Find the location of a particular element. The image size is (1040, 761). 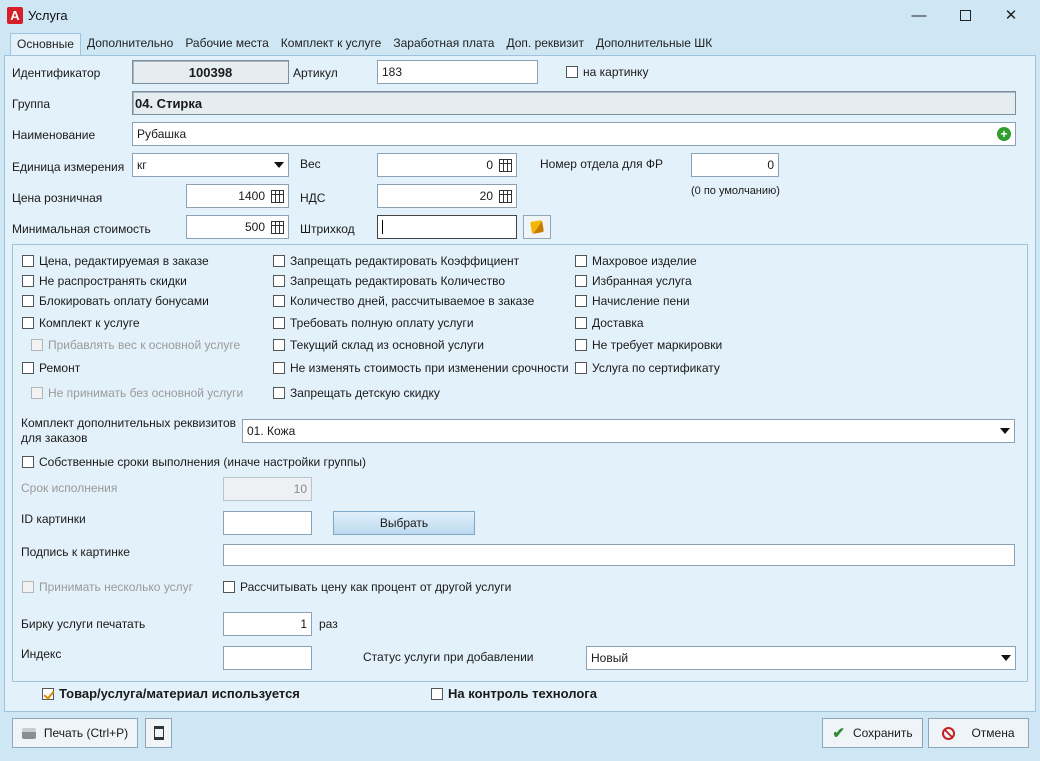

report-button is located at coordinates (158, 733).